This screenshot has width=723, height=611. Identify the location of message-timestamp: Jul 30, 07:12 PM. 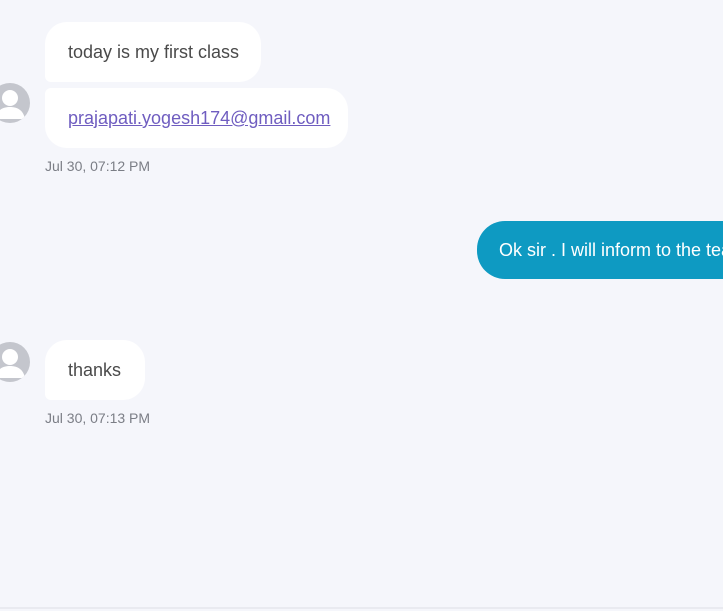
(98, 166).